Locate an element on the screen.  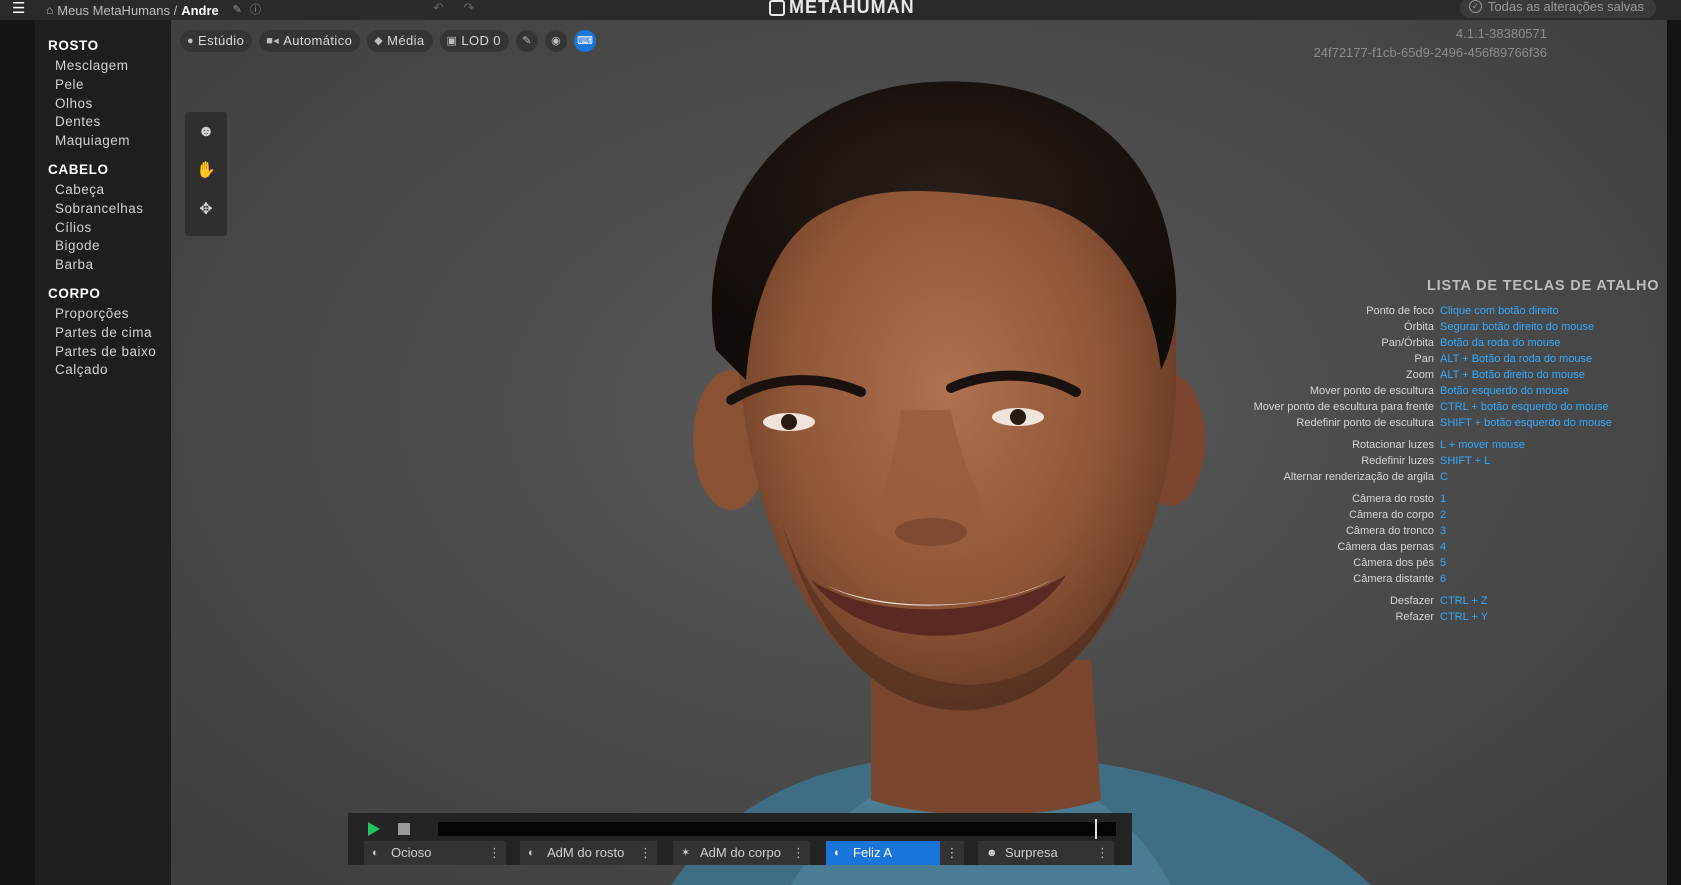
camera-icon: ■◂ is located at coordinates (273, 41).